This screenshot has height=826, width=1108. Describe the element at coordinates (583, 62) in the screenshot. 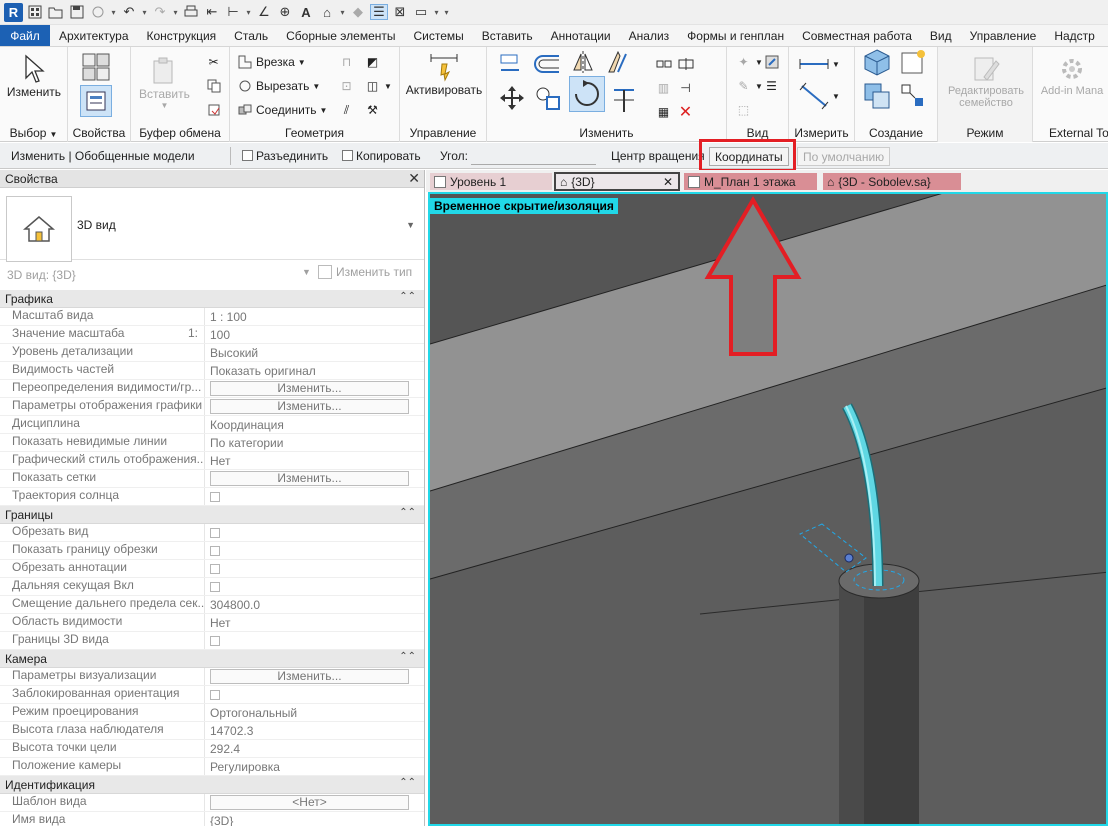

I see `mirror-axis-button` at that location.